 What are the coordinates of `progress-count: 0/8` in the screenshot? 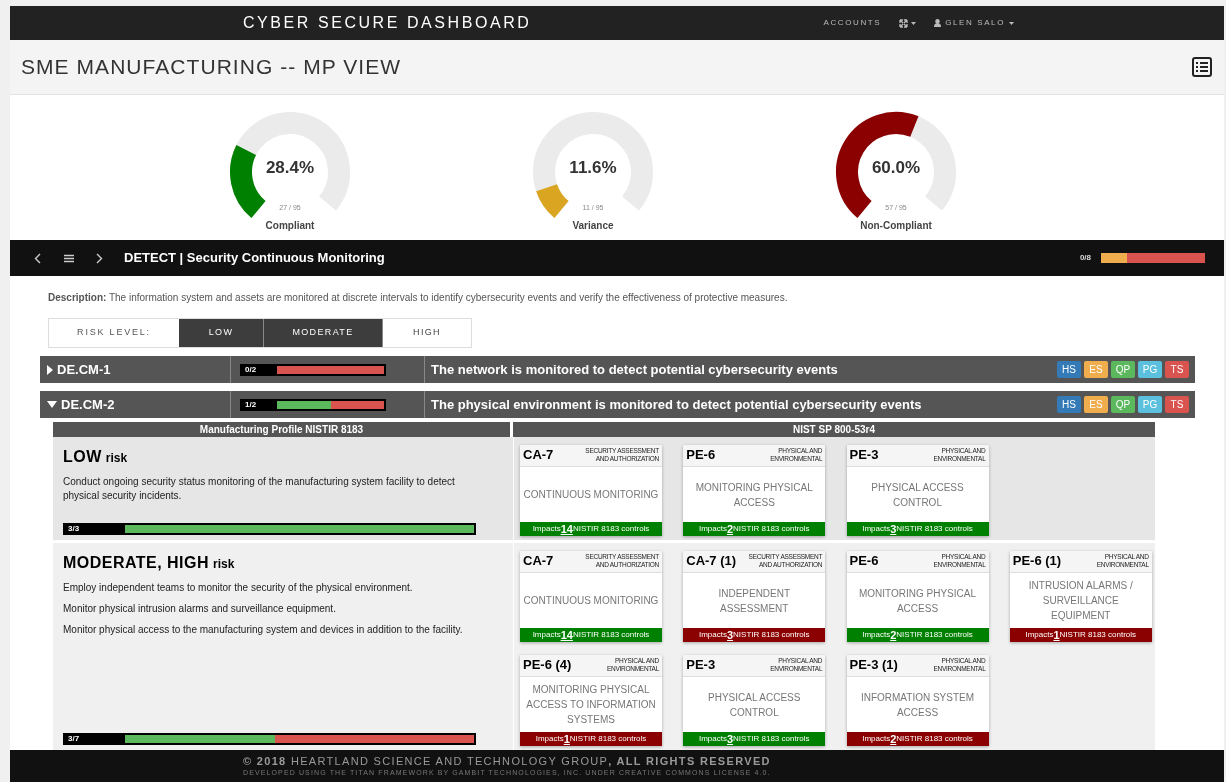 It's located at (1085, 258).